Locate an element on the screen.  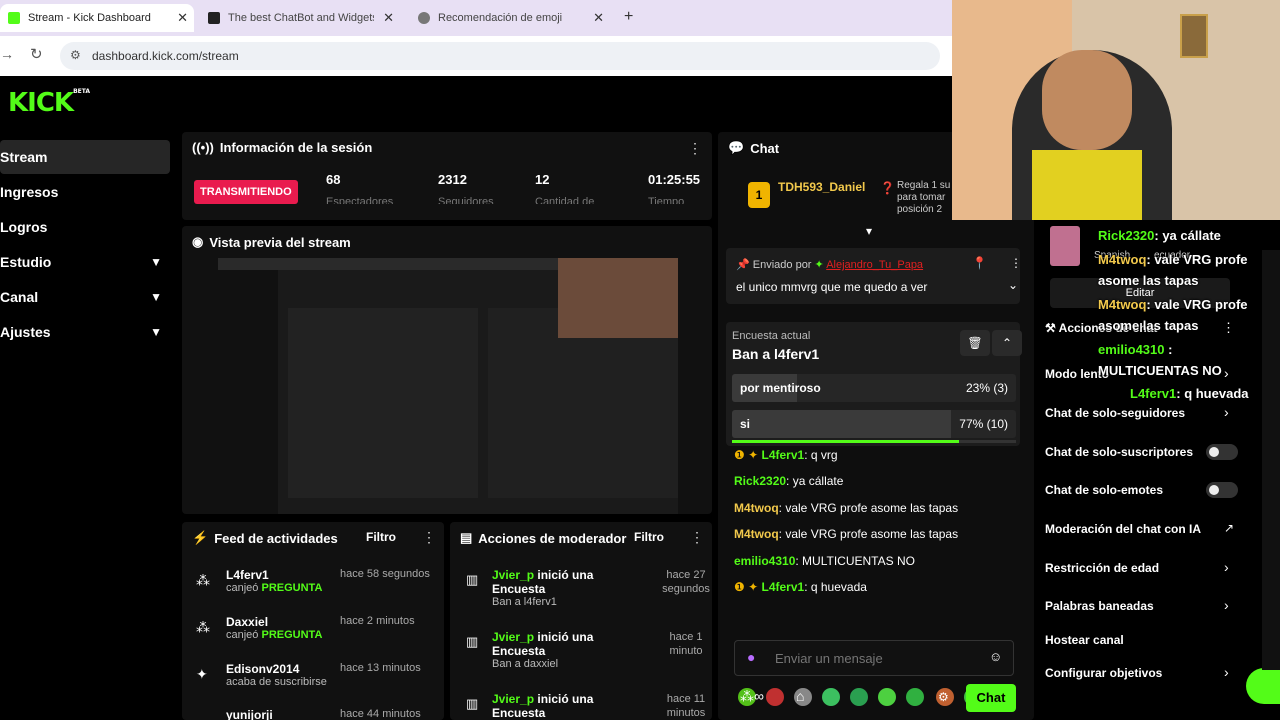
emoji-picker-icon: ☺ is located at coordinates (995, 656).